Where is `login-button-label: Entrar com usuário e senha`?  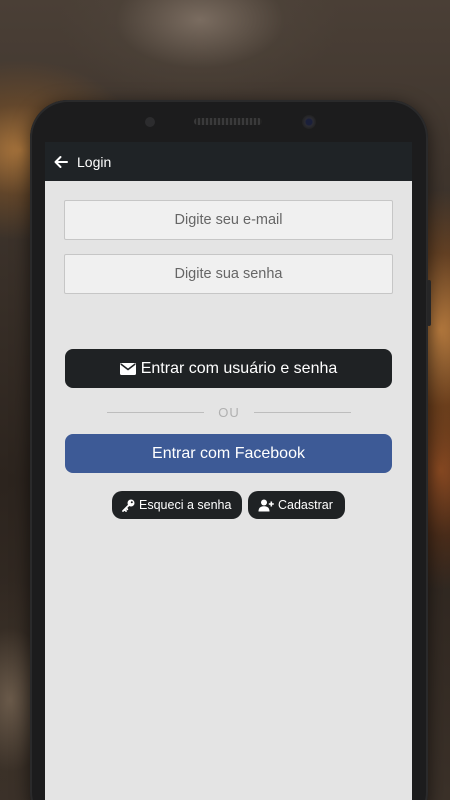
login-button-label: Entrar com usuário e senha is located at coordinates (239, 368).